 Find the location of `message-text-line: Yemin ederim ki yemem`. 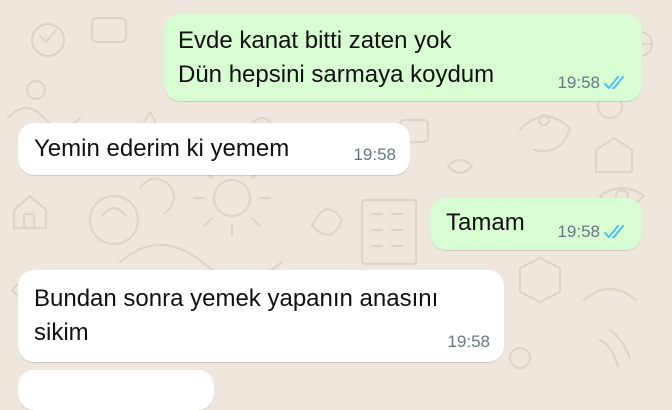

message-text-line: Yemin ederim ki yemem is located at coordinates (162, 148).